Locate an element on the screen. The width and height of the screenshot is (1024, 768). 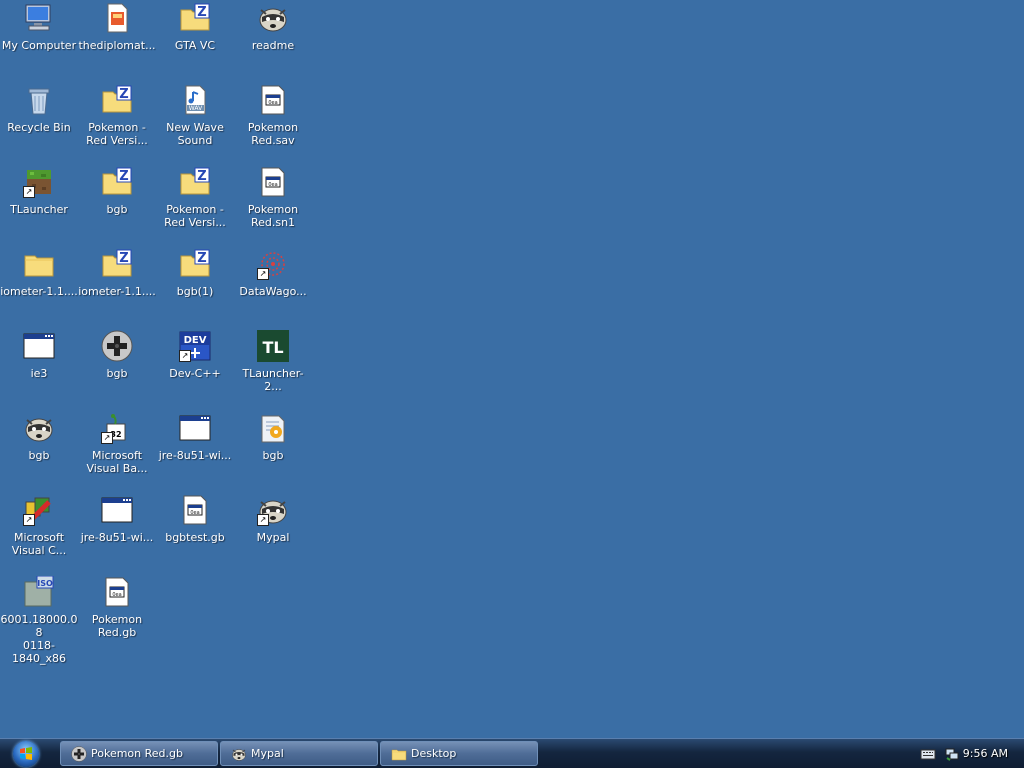
taskbar-button: Pokemon Red.gb is located at coordinates (139, 753).